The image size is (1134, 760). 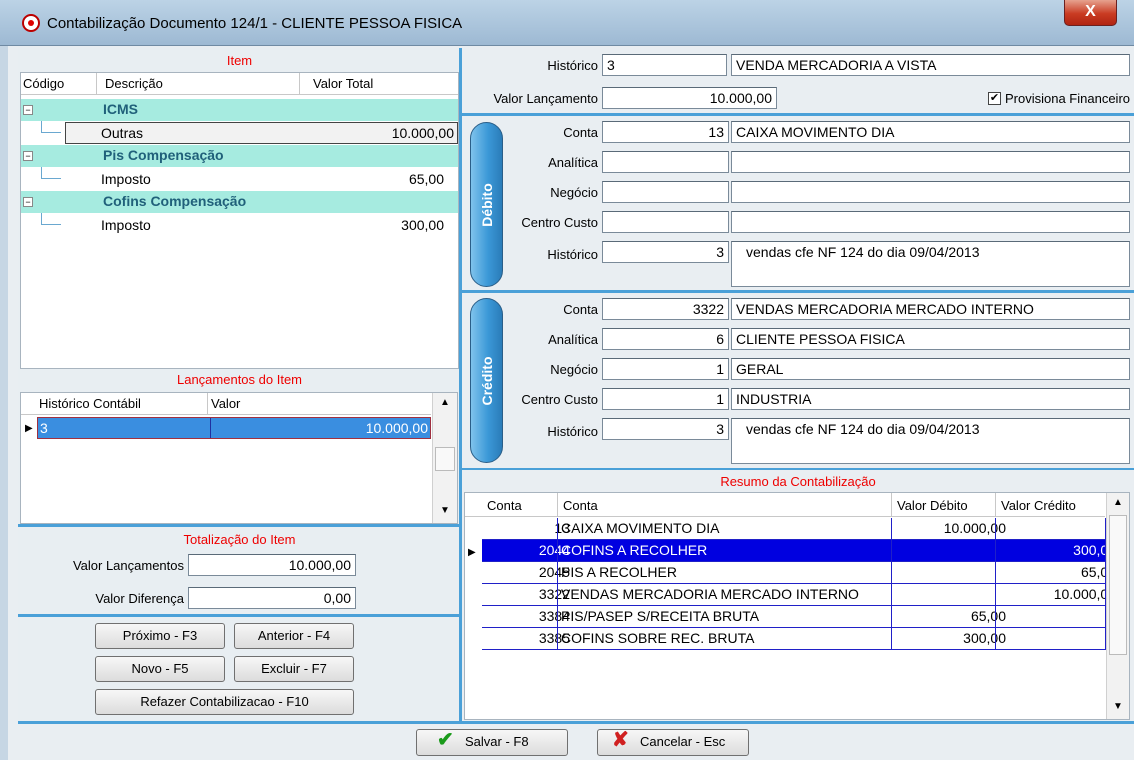 I want to click on resumo-scrollbar: ▲ ▼, so click(x=1117, y=606).